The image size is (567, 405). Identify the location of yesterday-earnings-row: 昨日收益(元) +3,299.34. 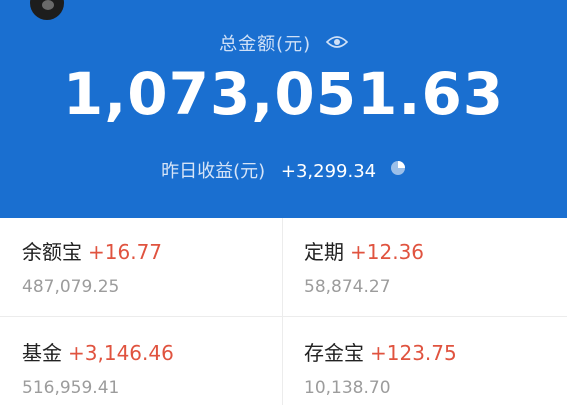
(283, 170).